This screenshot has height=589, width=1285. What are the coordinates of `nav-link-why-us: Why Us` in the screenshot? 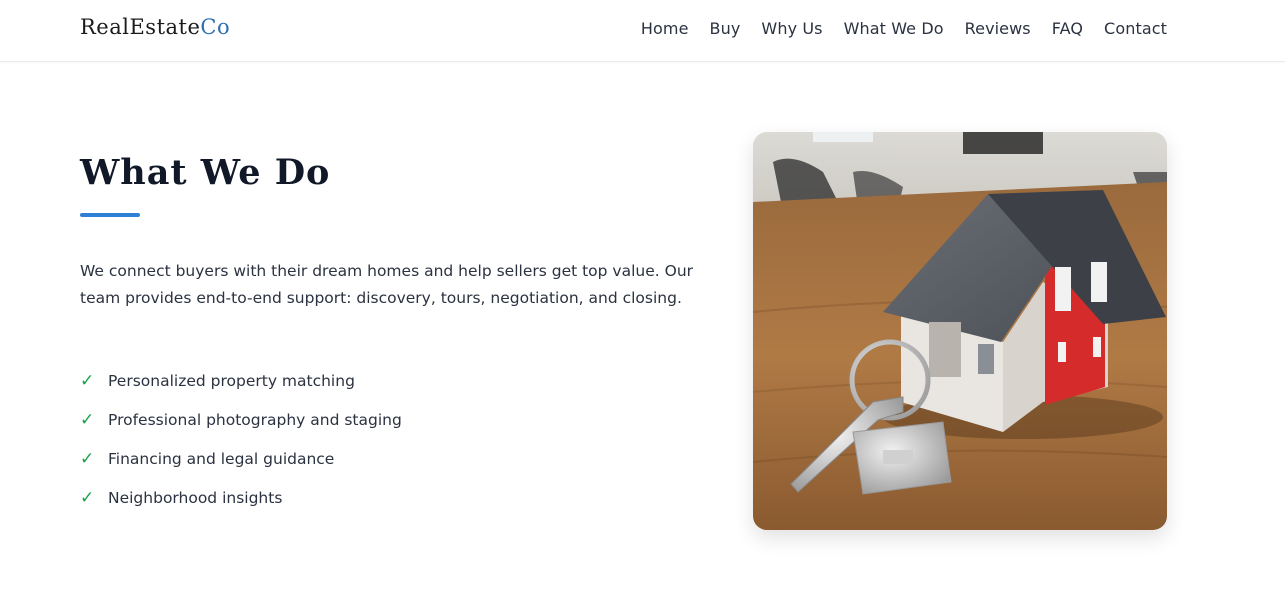 It's located at (791, 28).